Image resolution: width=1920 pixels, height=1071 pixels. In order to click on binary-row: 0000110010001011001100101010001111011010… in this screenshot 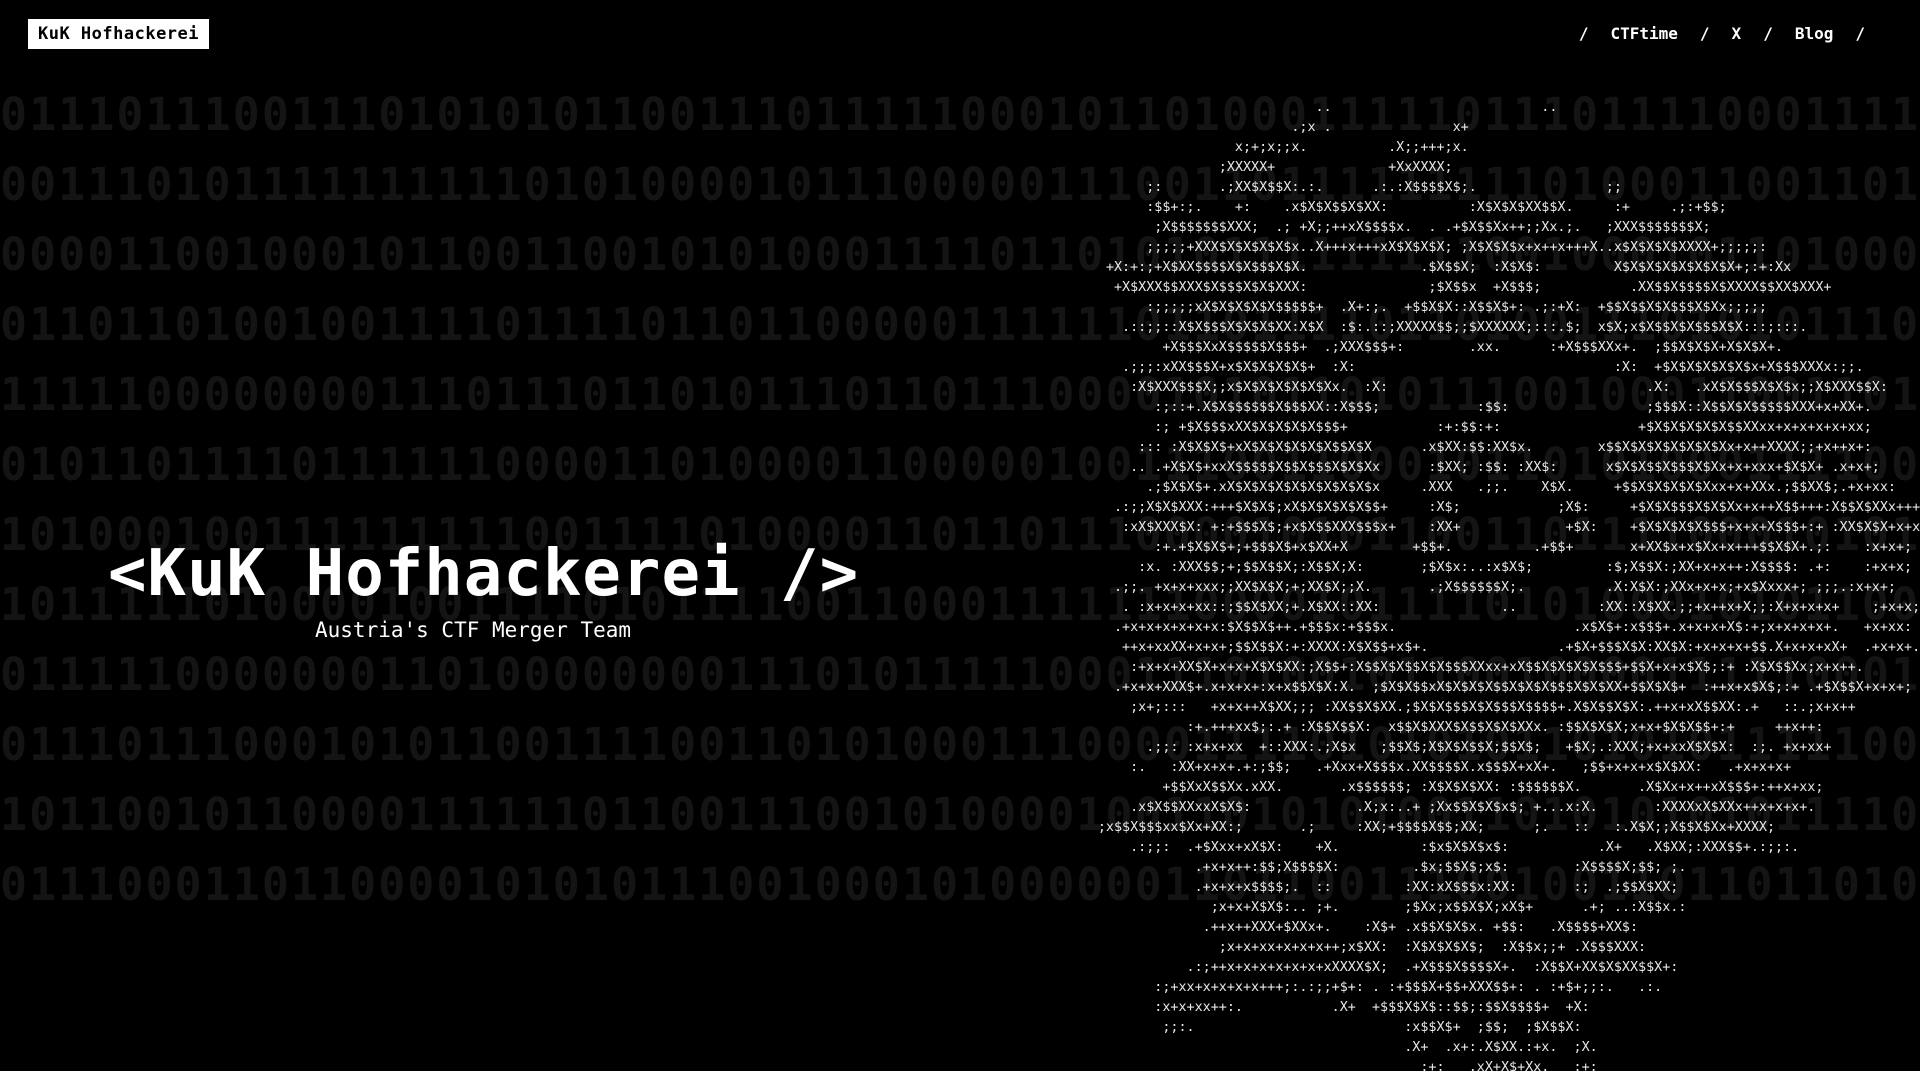, I will do `click(960, 254)`.